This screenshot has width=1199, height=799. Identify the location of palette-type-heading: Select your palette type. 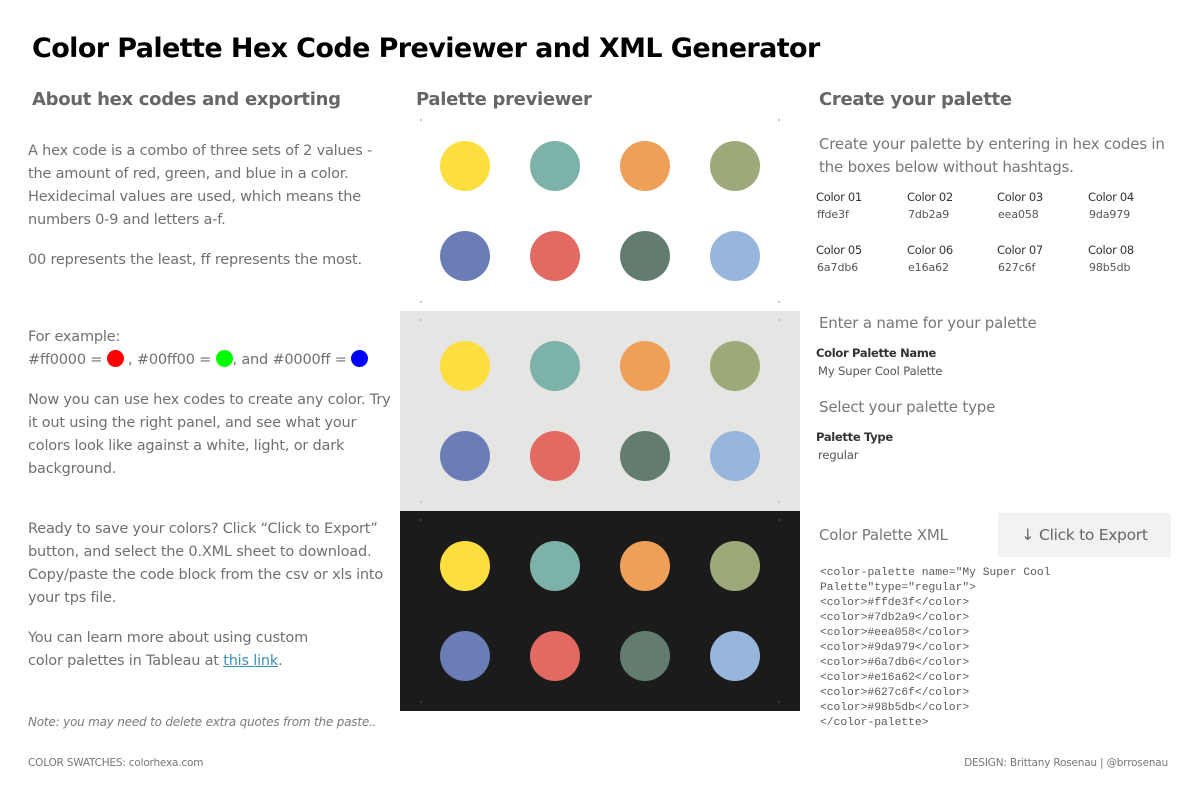
(907, 407).